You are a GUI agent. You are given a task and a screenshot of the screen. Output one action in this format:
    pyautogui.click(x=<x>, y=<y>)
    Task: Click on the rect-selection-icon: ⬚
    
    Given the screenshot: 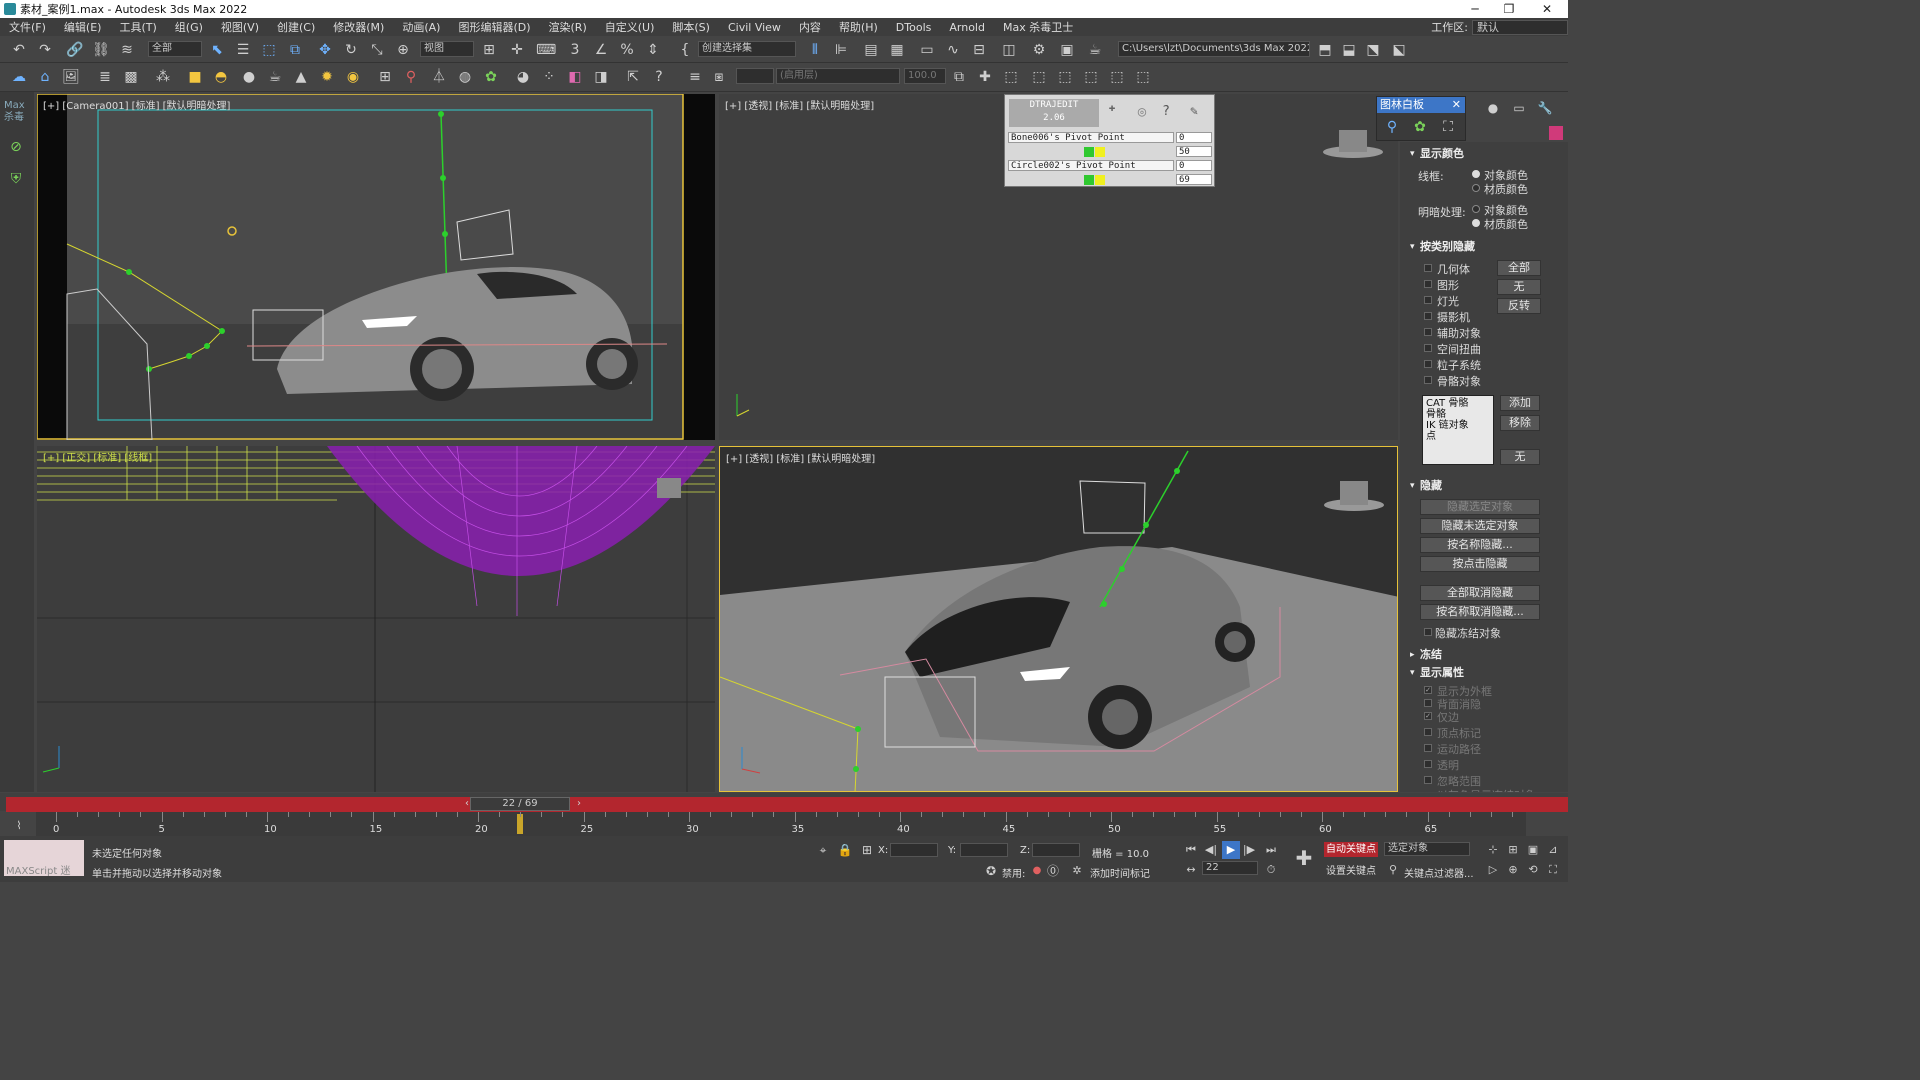 What is the action you would take?
    pyautogui.click(x=269, y=50)
    